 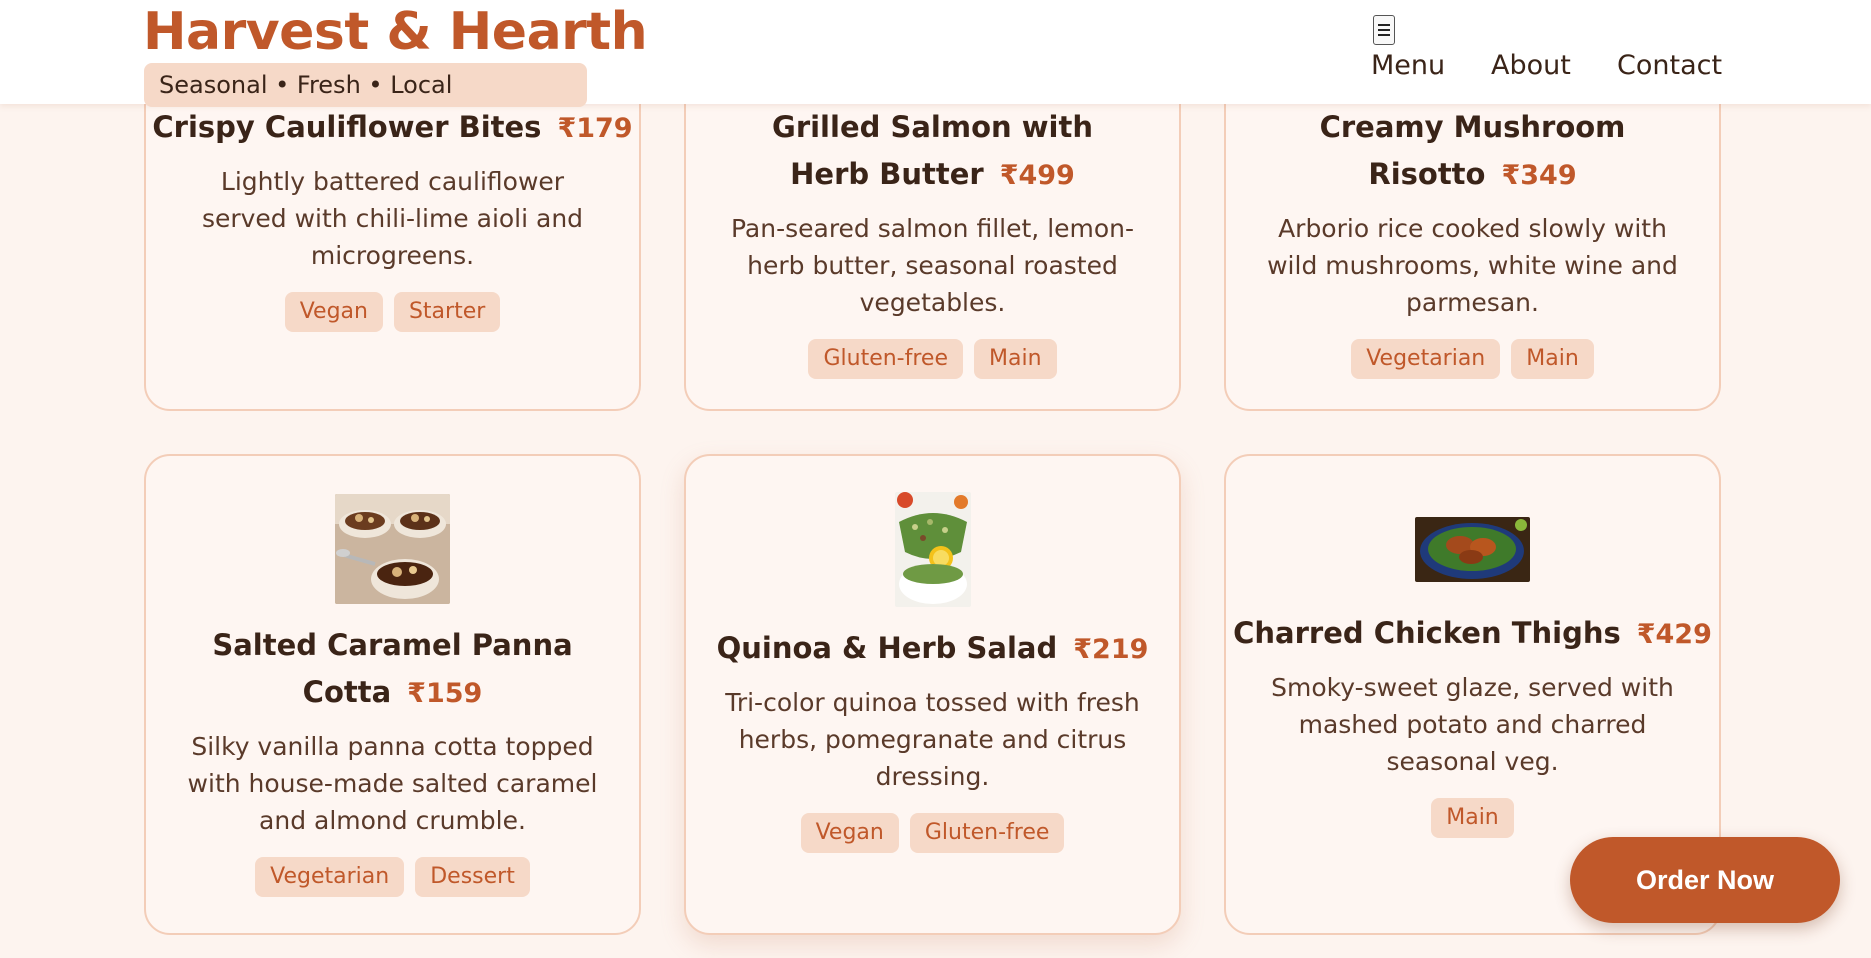 What do you see at coordinates (1427, 633) in the screenshot?
I see `dish-name: Charred Chicken Thighs` at bounding box center [1427, 633].